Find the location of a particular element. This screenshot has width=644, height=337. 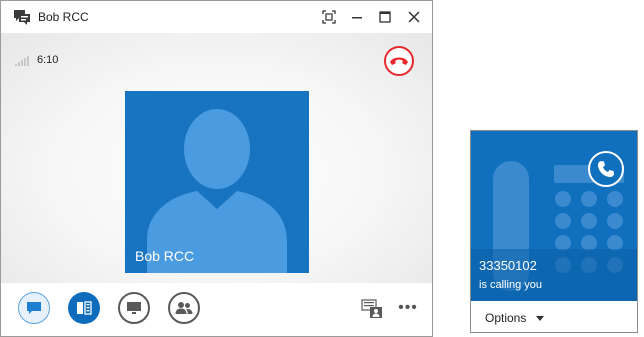

signal-strength-icon is located at coordinates (22, 61).